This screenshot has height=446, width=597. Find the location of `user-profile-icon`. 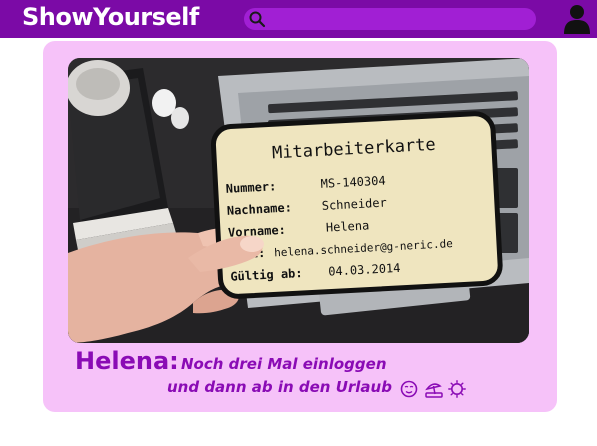

user-profile-icon is located at coordinates (577, 19).